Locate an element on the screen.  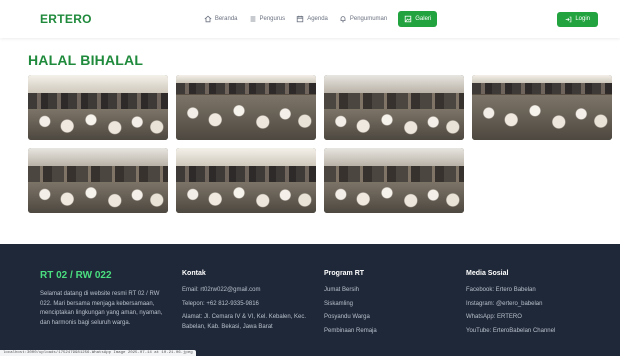
bell-icon is located at coordinates (343, 19).